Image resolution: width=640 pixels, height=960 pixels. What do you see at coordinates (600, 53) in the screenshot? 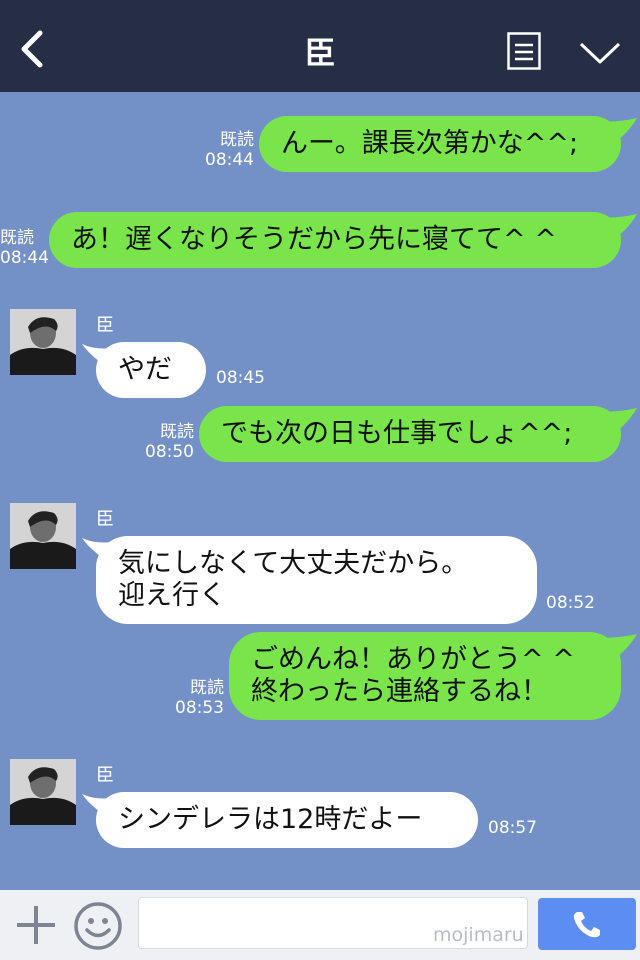
I see `chevron-down-icon` at bounding box center [600, 53].